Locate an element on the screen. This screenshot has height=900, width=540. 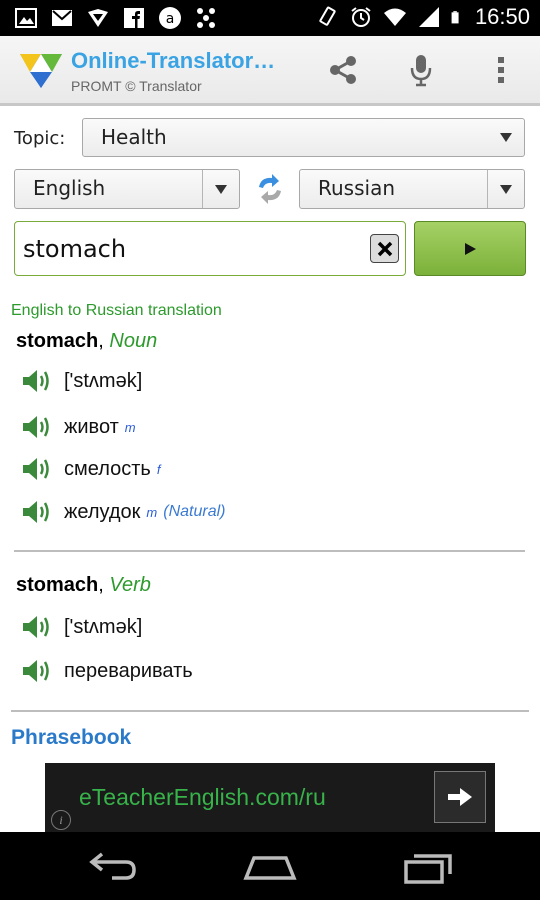
entry-pos: Noun is located at coordinates (133, 341).